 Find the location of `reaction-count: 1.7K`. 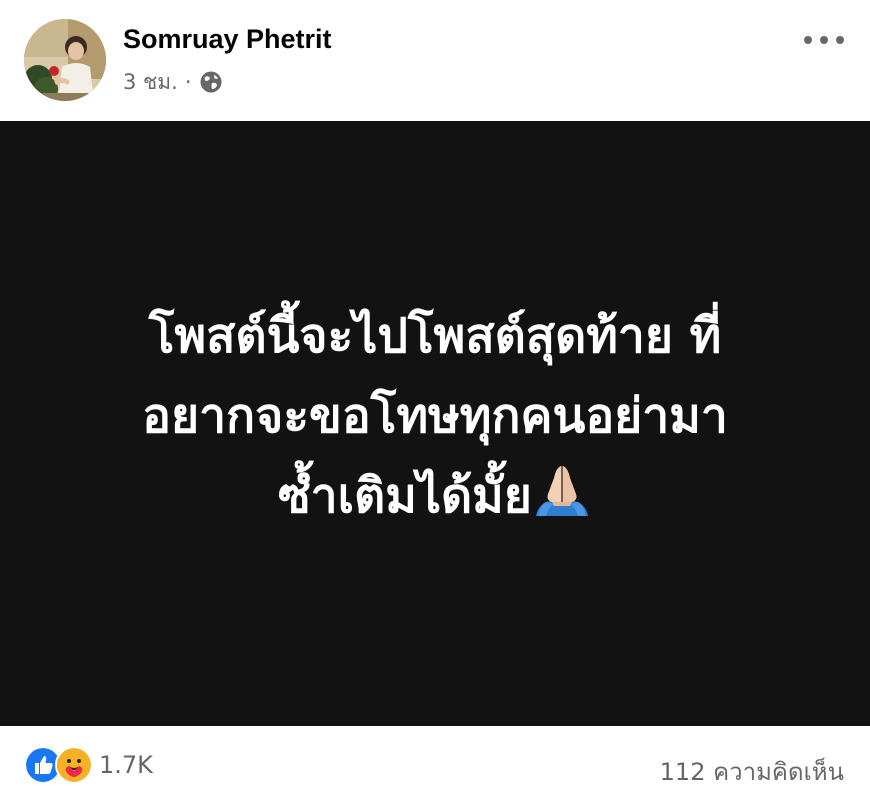

reaction-count: 1.7K is located at coordinates (126, 765).